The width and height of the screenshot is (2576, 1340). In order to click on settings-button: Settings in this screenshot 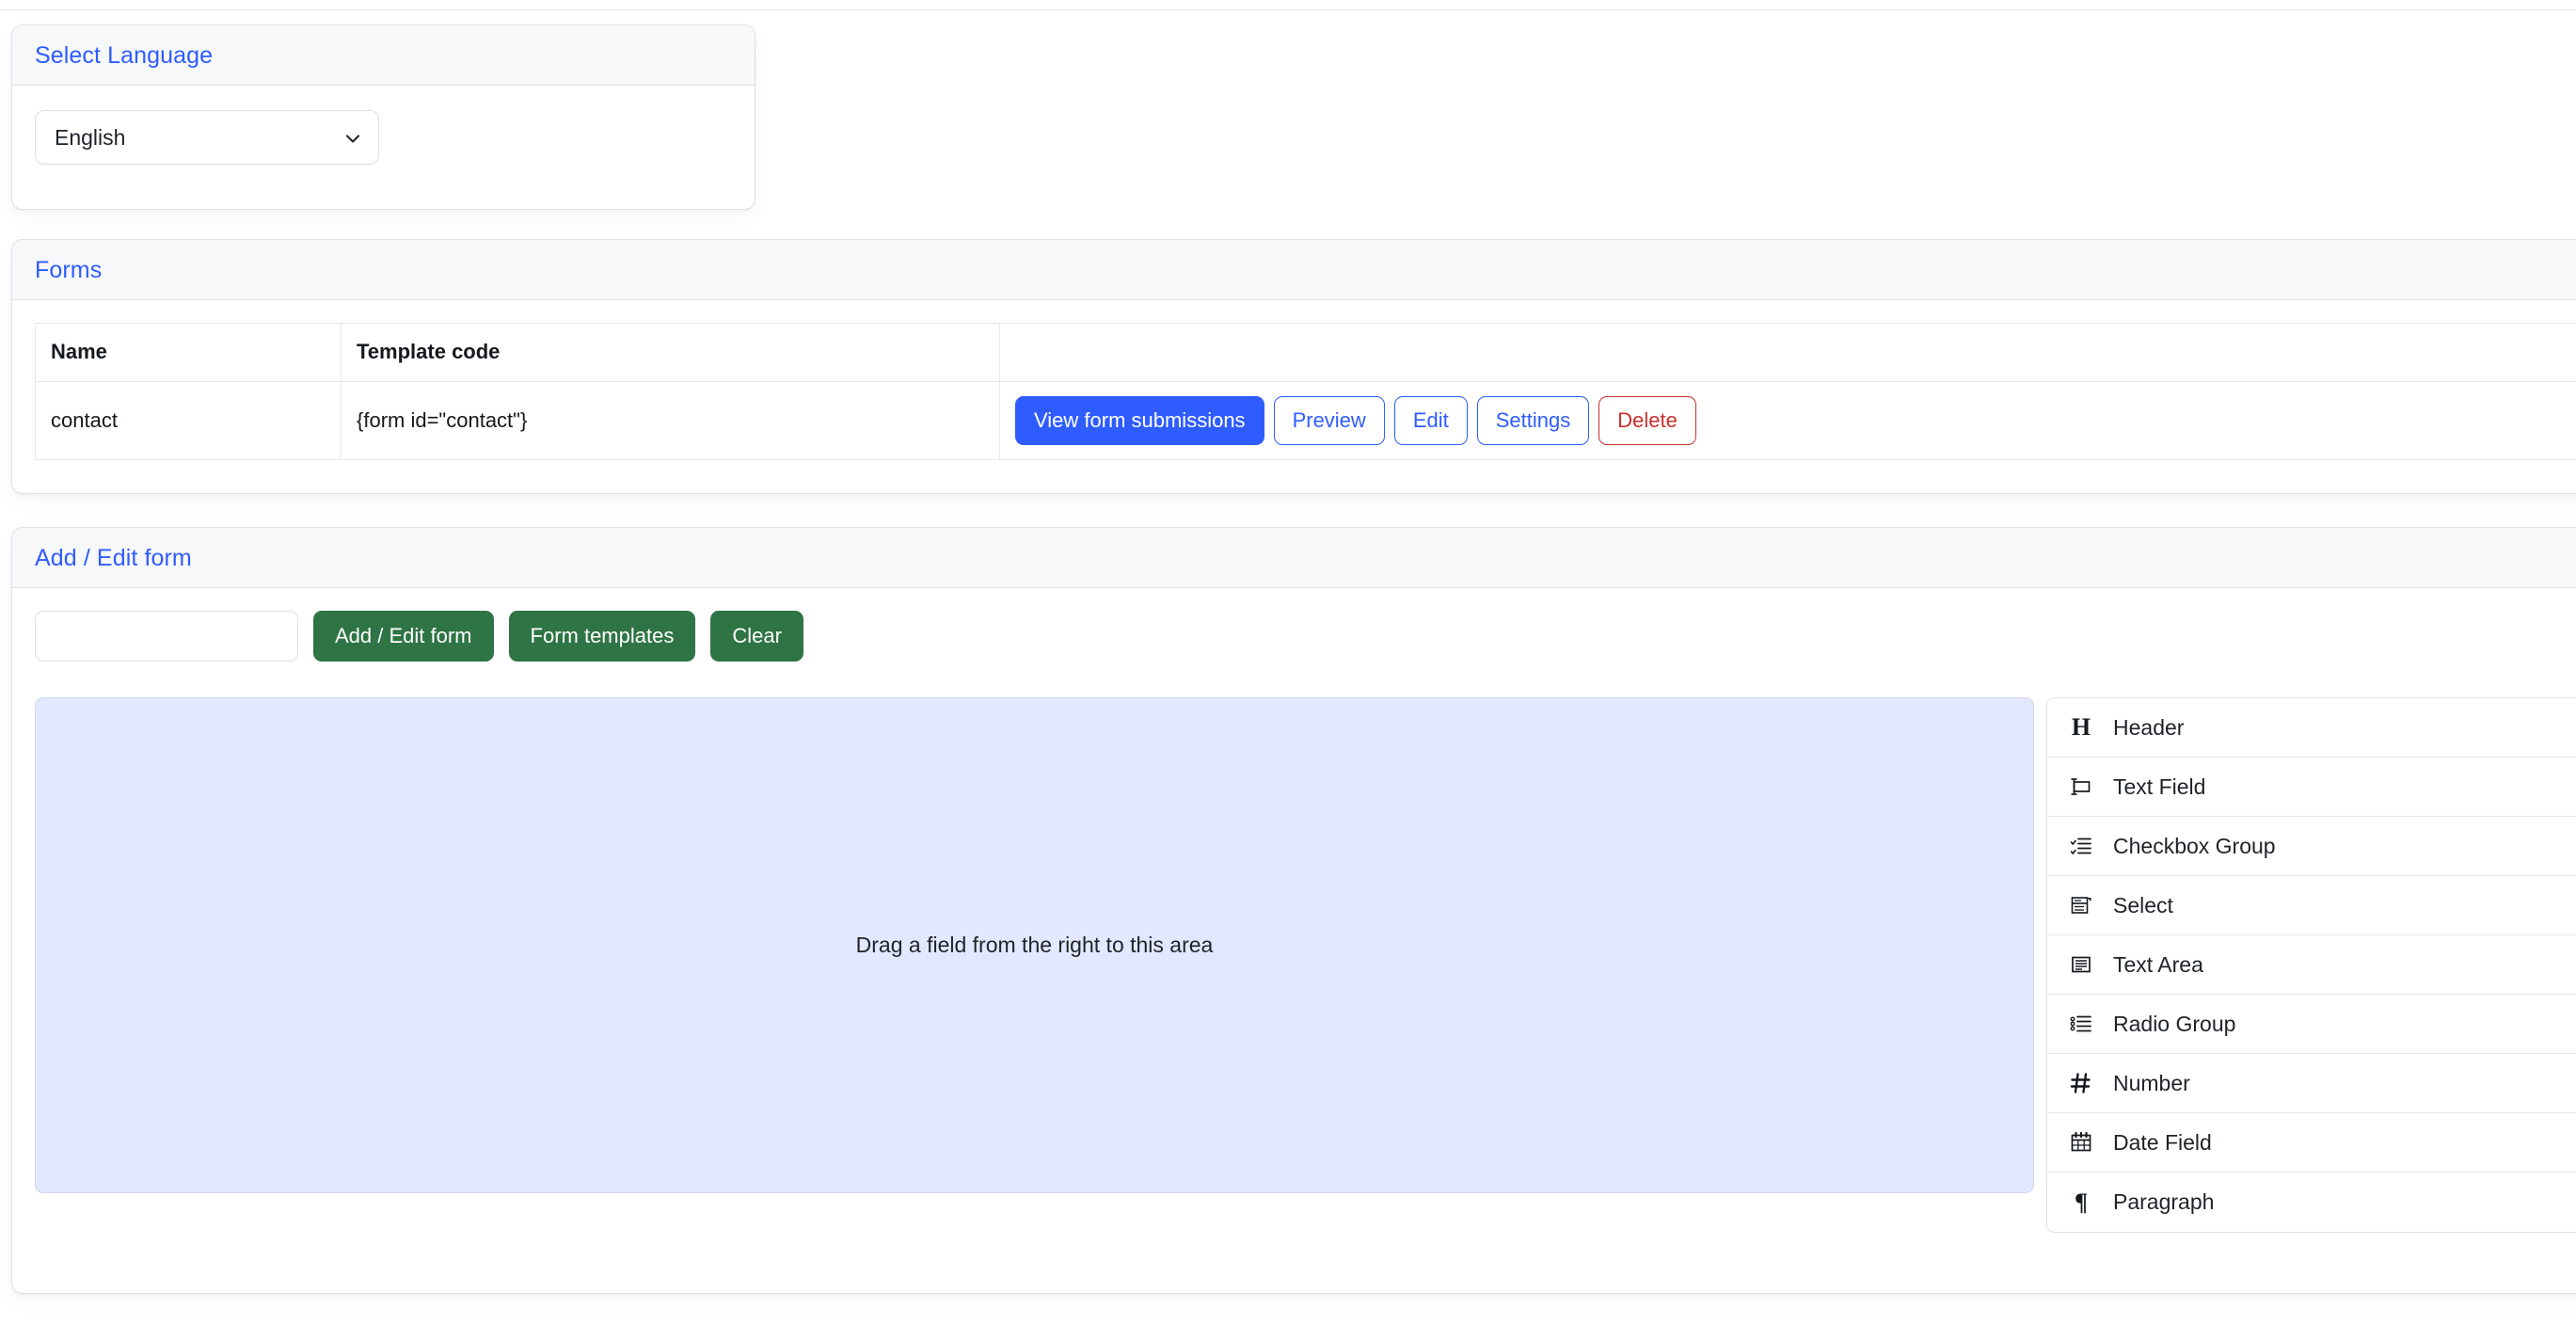, I will do `click(1533, 421)`.